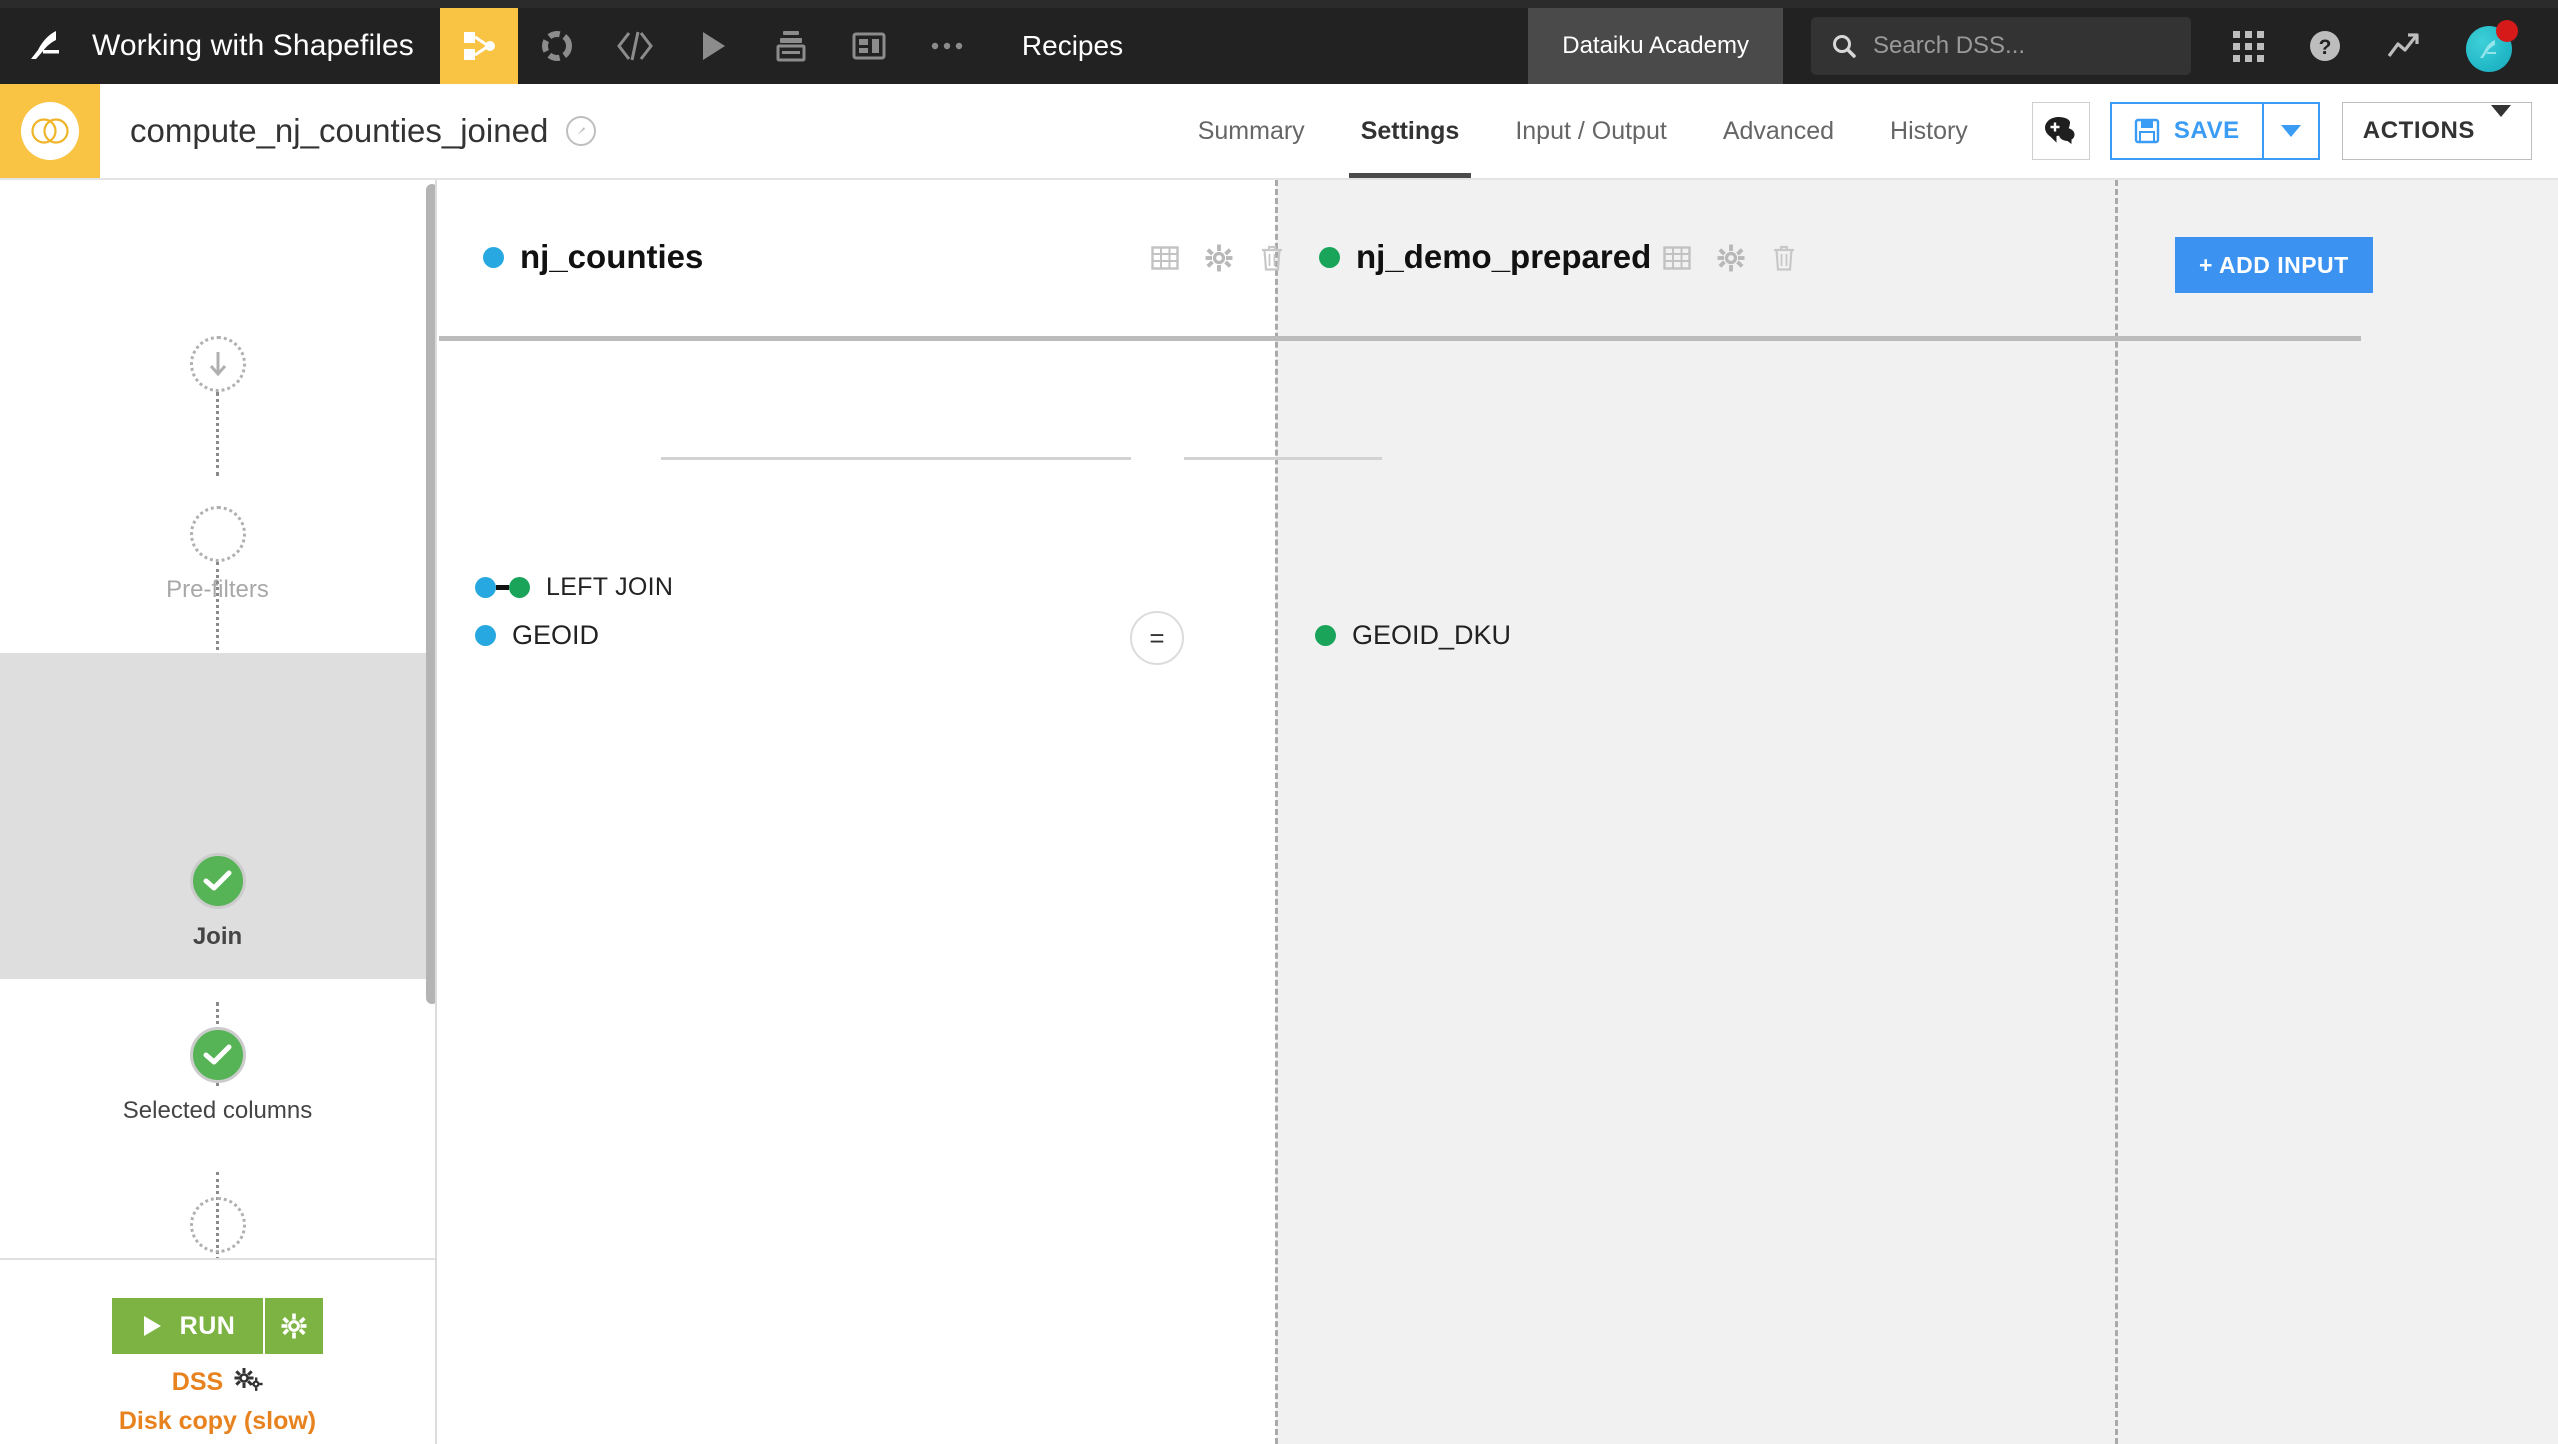 The width and height of the screenshot is (2558, 1444). I want to click on tab-settings: Settings, so click(1410, 131).